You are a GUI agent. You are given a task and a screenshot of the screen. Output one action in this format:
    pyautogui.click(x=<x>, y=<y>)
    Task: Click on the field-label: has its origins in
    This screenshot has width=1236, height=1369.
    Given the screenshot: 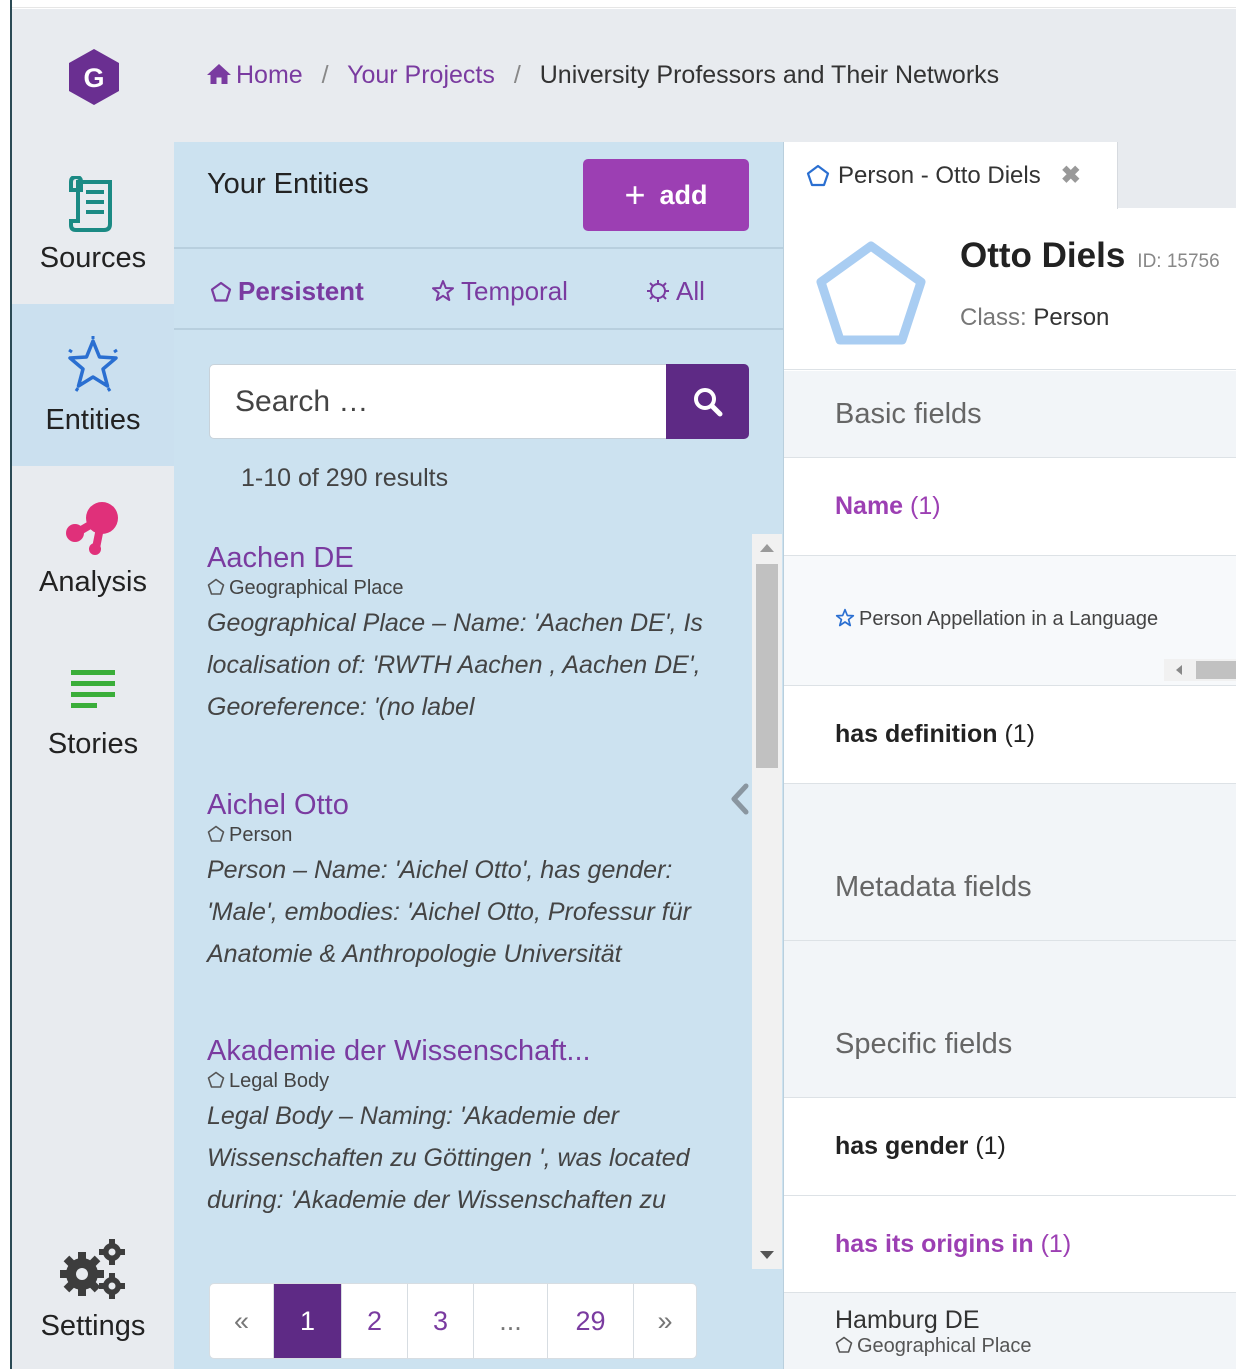 What is the action you would take?
    pyautogui.click(x=934, y=1243)
    